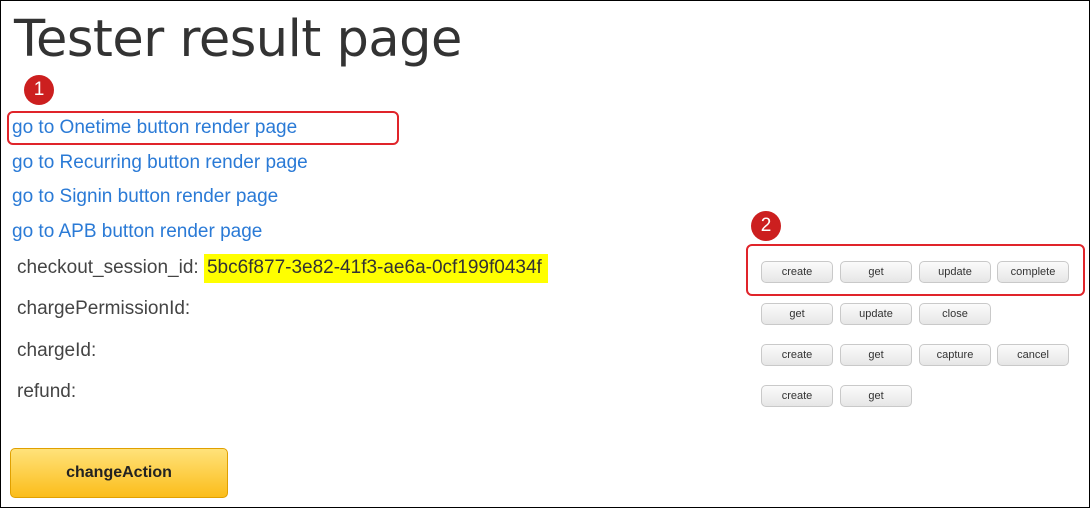 The height and width of the screenshot is (508, 1090). What do you see at coordinates (797, 272) in the screenshot?
I see `checkout-session-create-button: create` at bounding box center [797, 272].